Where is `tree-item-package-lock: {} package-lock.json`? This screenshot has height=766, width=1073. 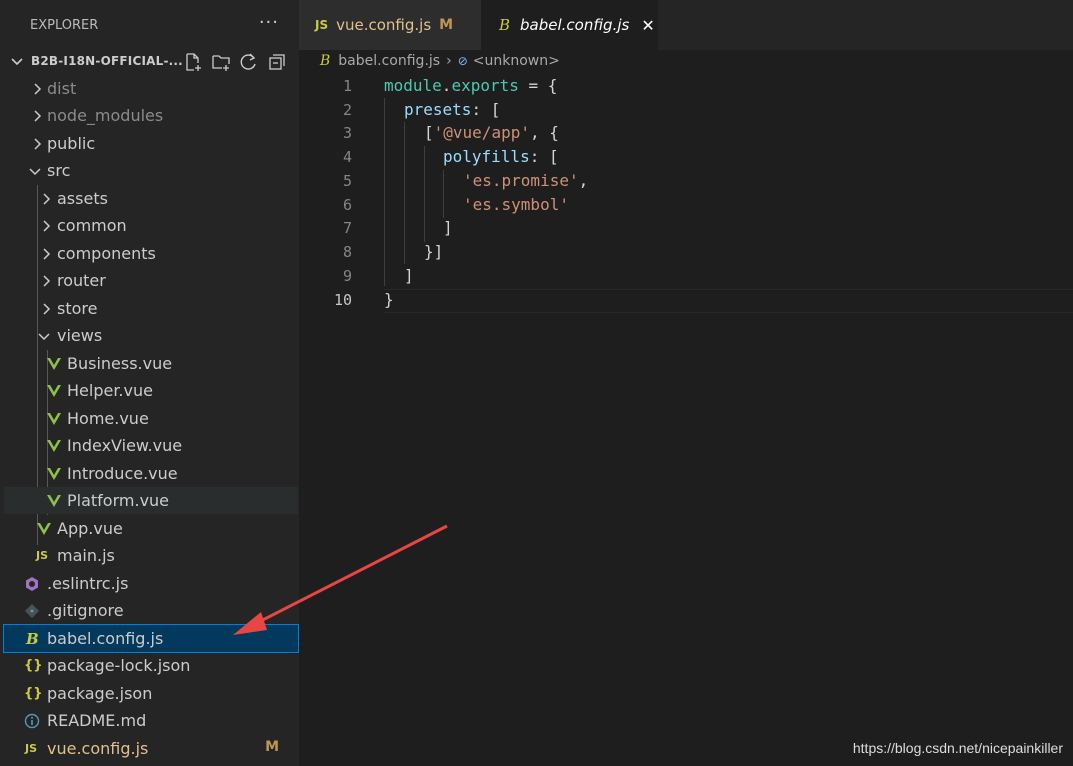
tree-item-package-lock: {} package-lock.json is located at coordinates (151, 665).